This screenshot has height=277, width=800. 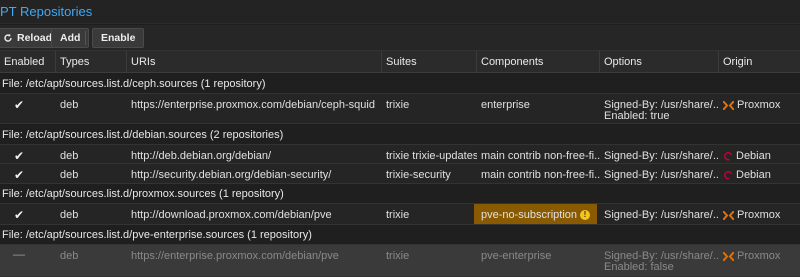 What do you see at coordinates (91, 62) in the screenshot?
I see `column-header-types: Types` at bounding box center [91, 62].